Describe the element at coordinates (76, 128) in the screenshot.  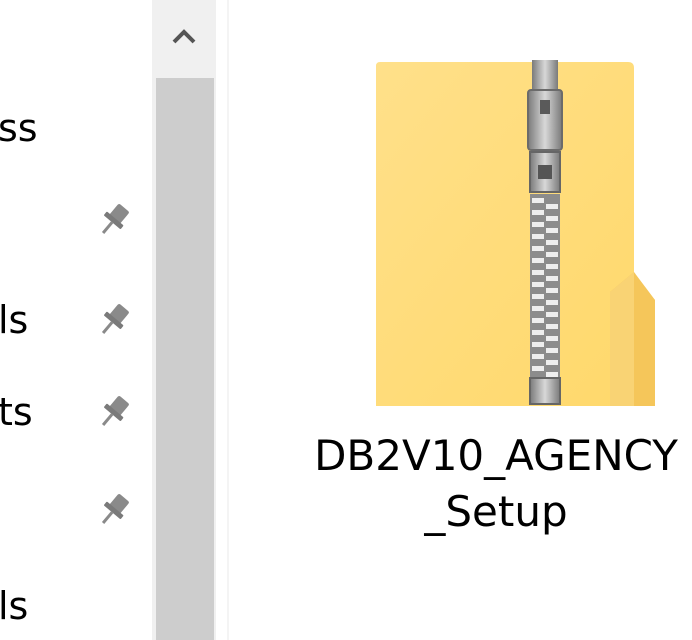
I see `nav-item-quick-access: ss` at that location.